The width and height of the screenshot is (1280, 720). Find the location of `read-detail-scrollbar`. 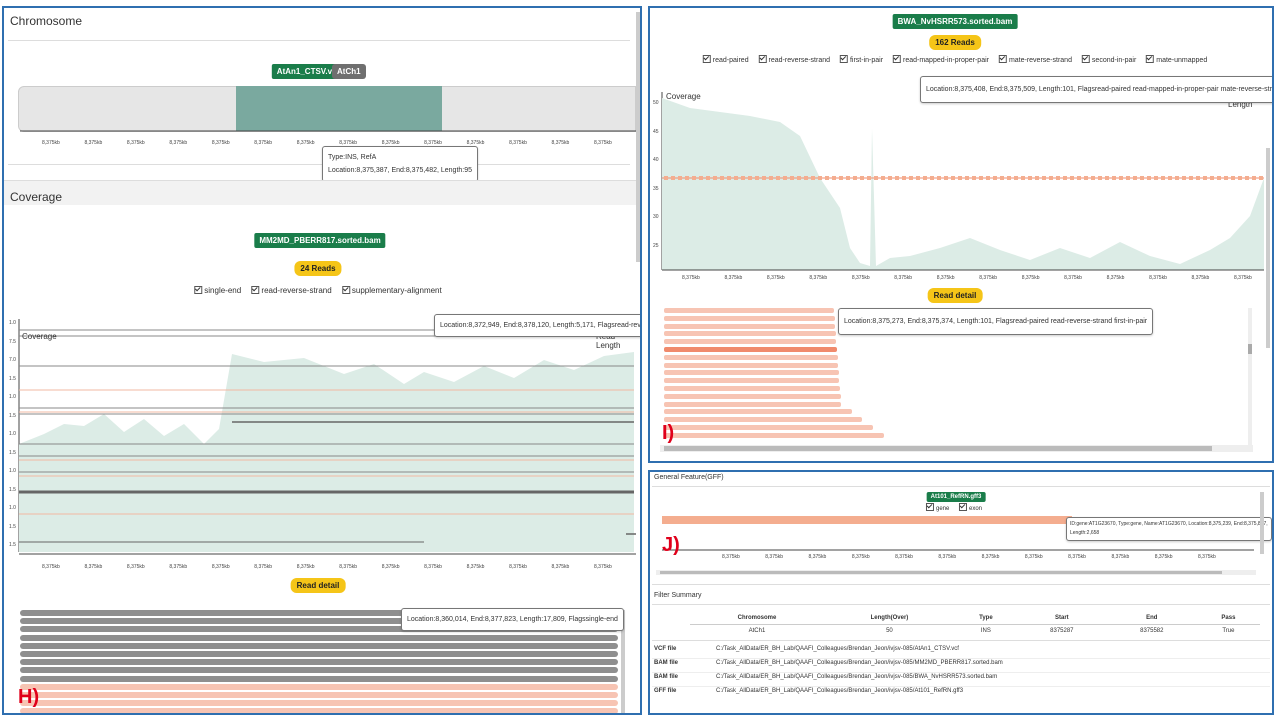

read-detail-scrollbar is located at coordinates (1250, 378).